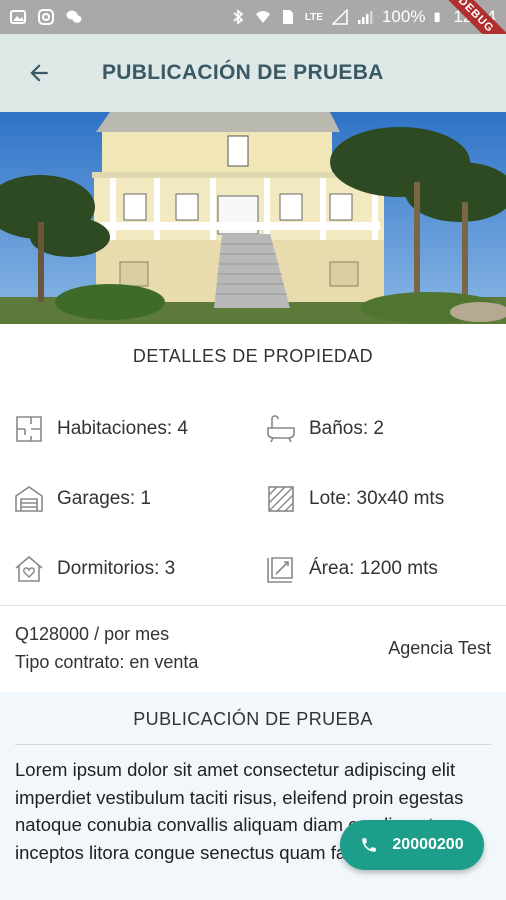 The height and width of the screenshot is (900, 506). Describe the element at coordinates (262, 17) in the screenshot. I see `wifi-icon` at that location.